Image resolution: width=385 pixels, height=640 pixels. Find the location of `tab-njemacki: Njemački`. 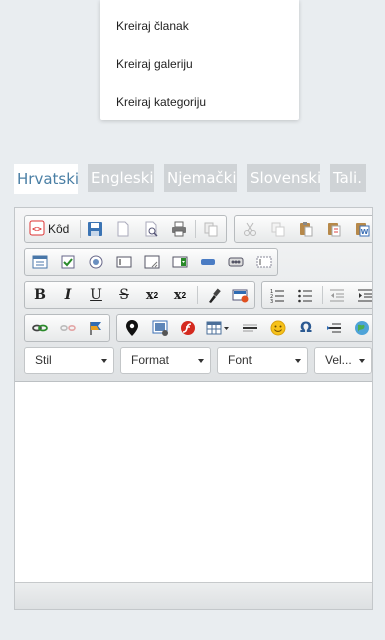

tab-njemacki: Njemački is located at coordinates (200, 178).